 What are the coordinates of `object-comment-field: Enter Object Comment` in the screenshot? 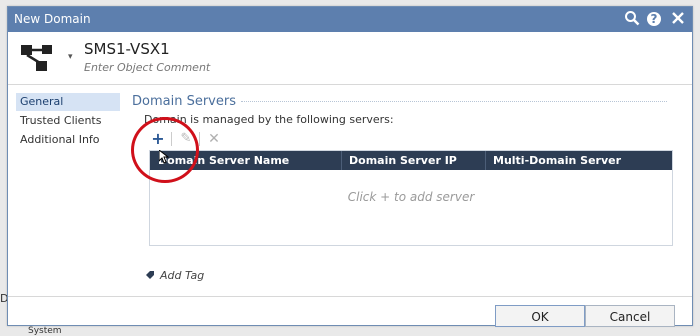 It's located at (147, 67).